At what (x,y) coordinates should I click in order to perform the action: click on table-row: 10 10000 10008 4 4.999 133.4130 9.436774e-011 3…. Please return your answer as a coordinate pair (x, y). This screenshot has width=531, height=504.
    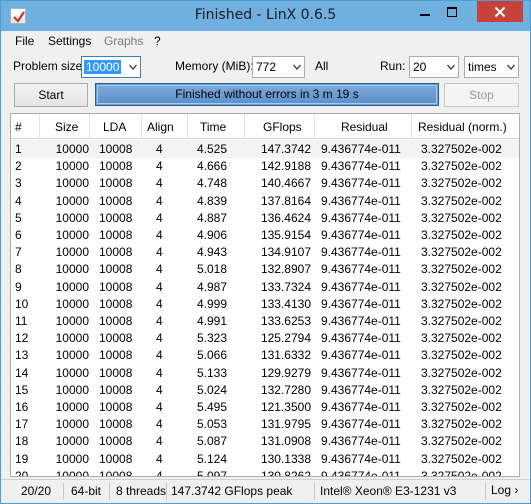
    Looking at the image, I should click on (265, 304).